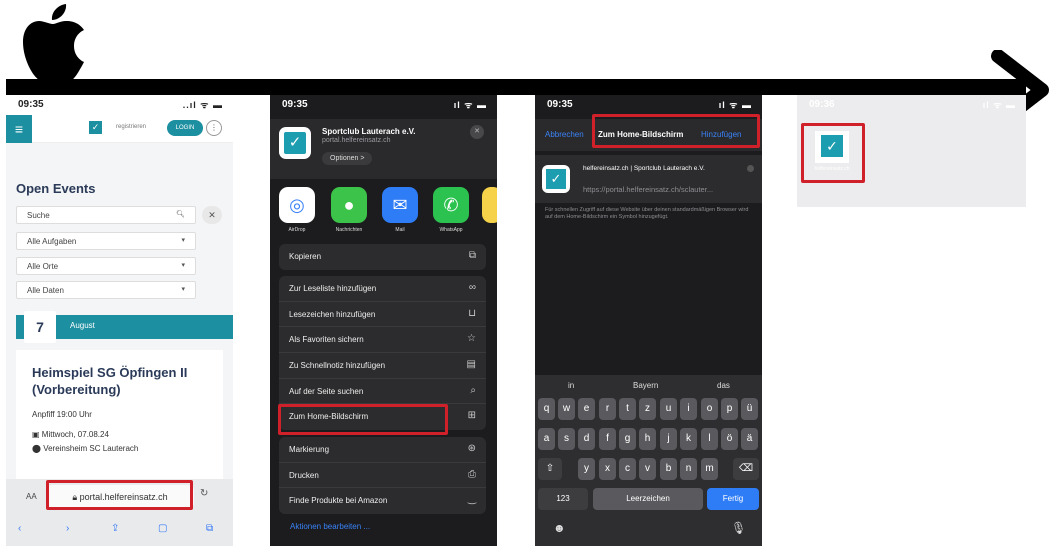 Image resolution: width=1053 pixels, height=546 pixels. Describe the element at coordinates (550, 469) in the screenshot. I see `shift-key-icon: ⇧` at that location.